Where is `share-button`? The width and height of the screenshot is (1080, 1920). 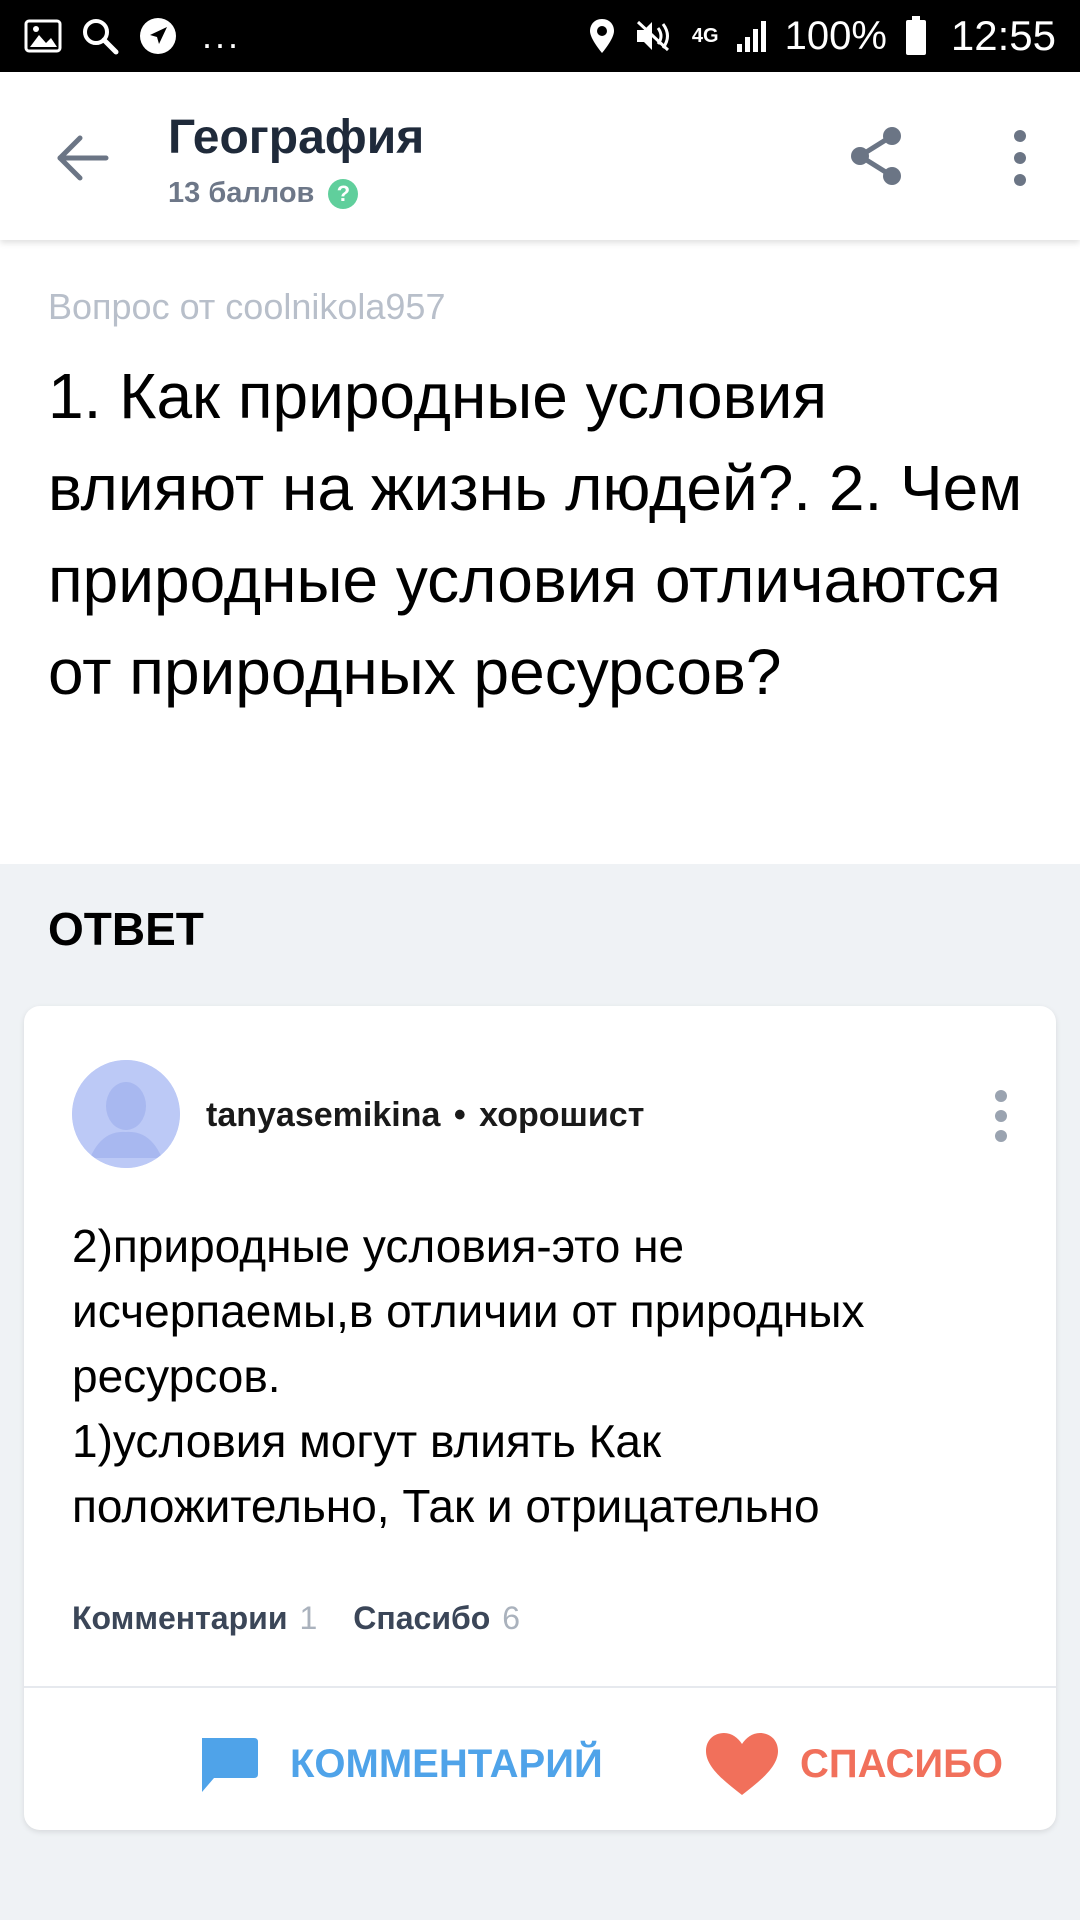 share-button is located at coordinates (876, 156).